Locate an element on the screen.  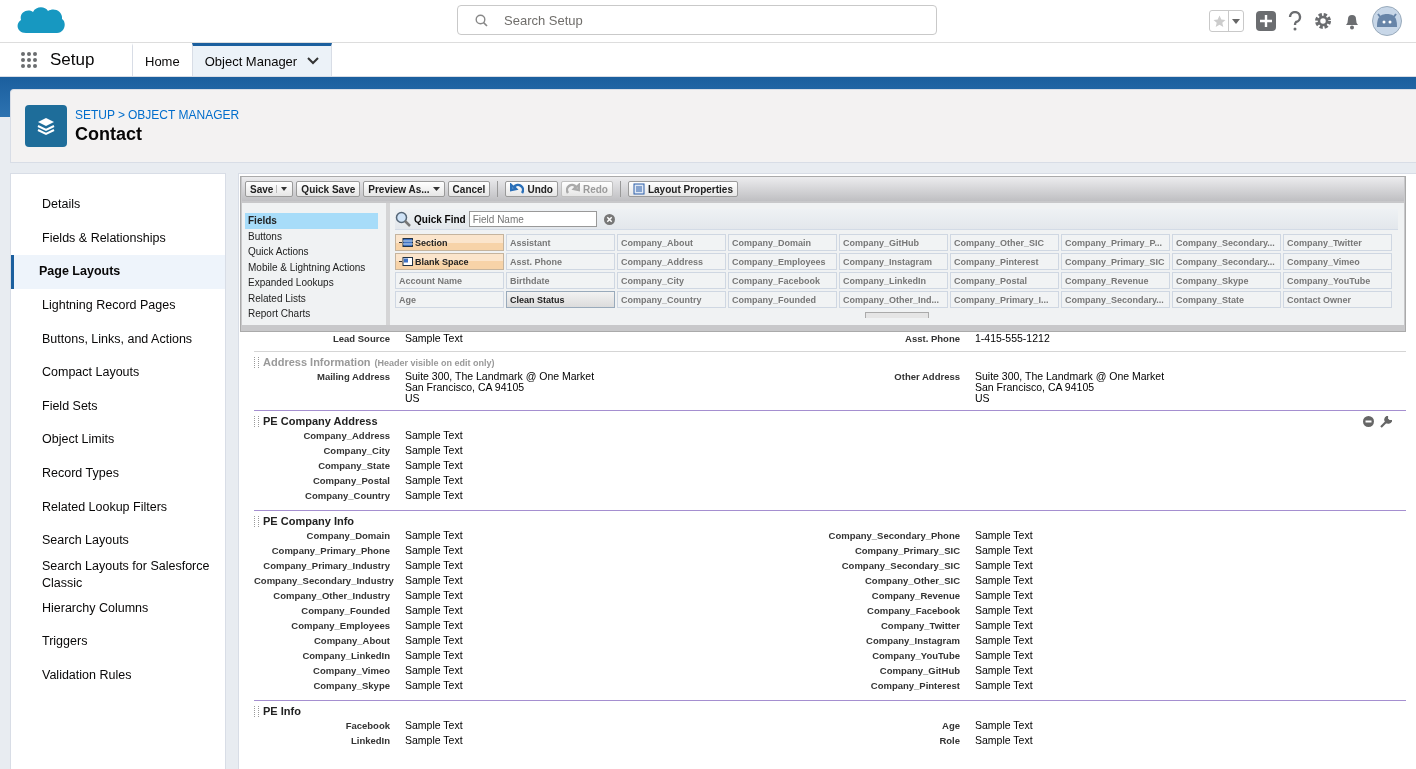
palette-field: Contact Owner is located at coordinates (1337, 299).